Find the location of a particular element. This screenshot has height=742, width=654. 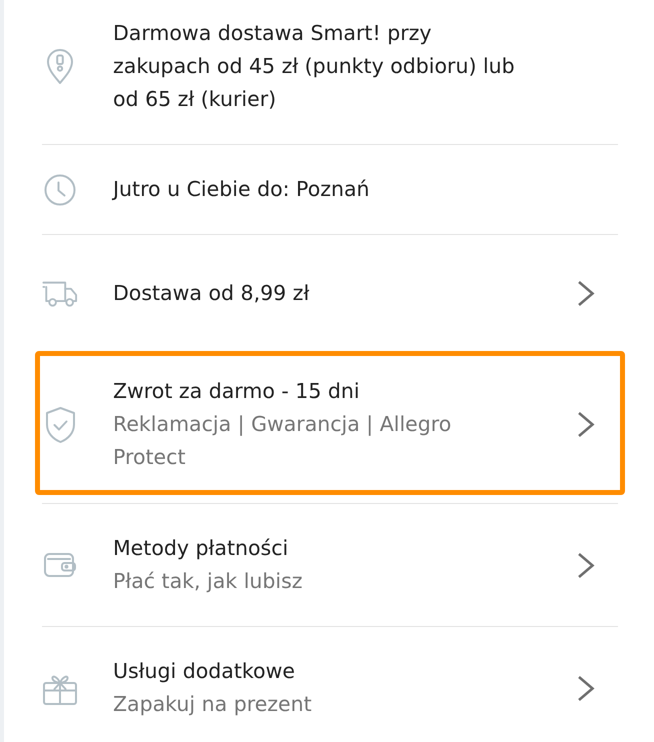

item-title: Metody płatności is located at coordinates (201, 548).